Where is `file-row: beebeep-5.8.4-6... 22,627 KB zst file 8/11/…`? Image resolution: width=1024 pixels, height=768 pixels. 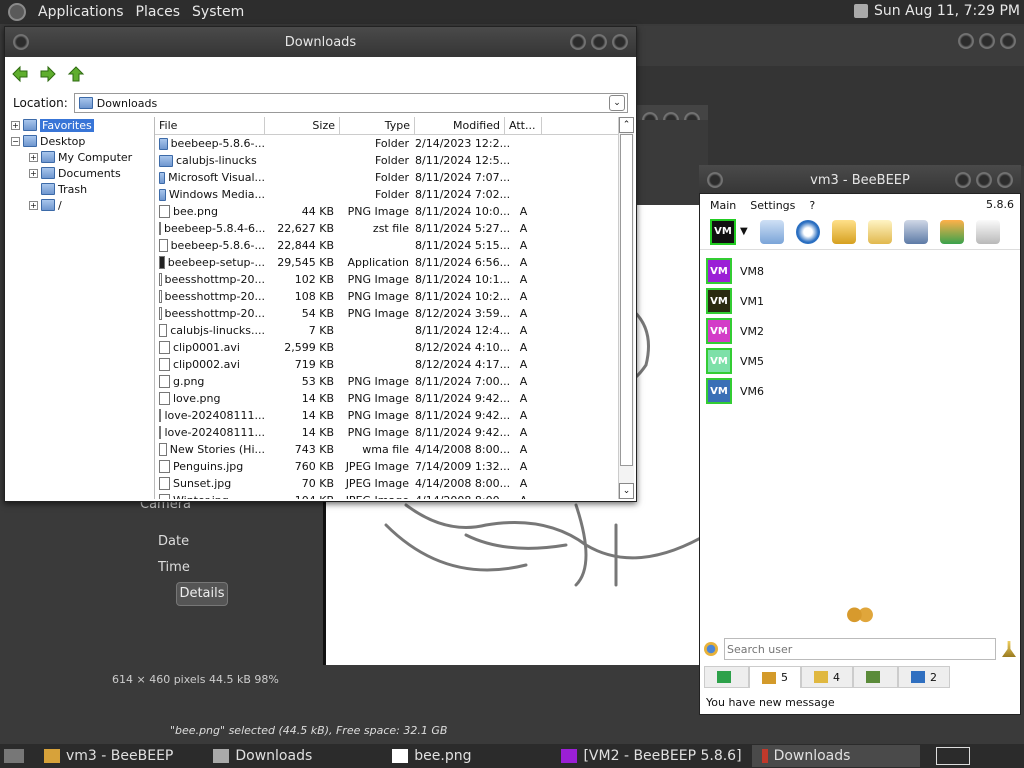 file-row: beebeep-5.8.4-6... 22,627 KB zst file 8/11/… is located at coordinates (394, 228).